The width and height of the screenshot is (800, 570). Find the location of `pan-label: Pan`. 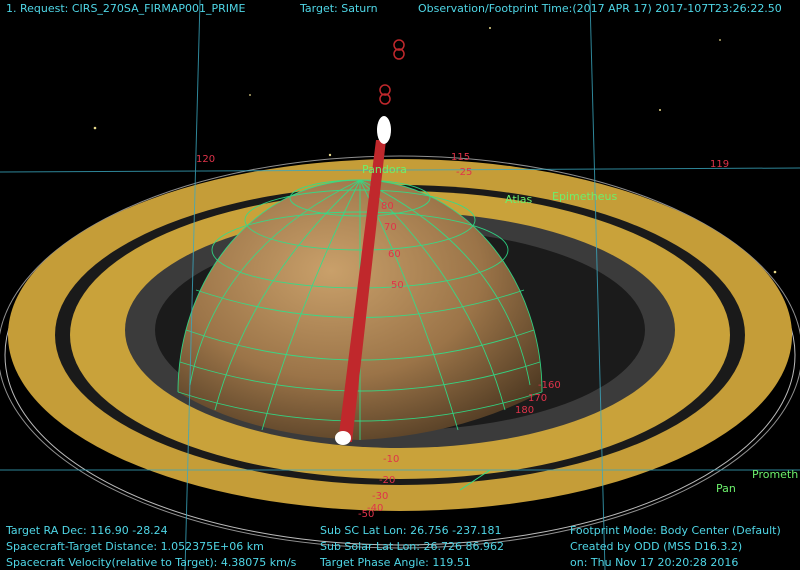

pan-label: Pan is located at coordinates (726, 488).